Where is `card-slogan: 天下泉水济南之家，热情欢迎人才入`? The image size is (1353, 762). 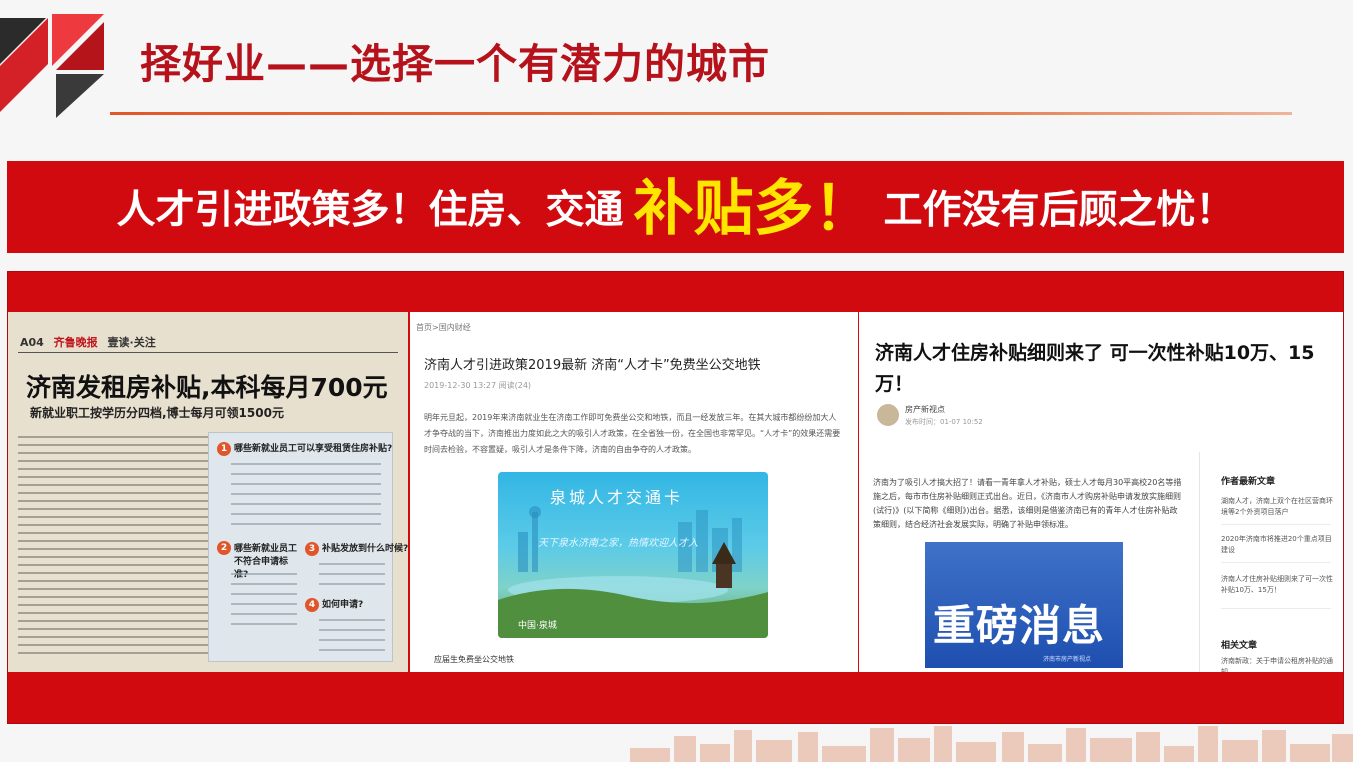
card-slogan: 天下泉水济南之家，热情欢迎人才入 is located at coordinates (618, 543).